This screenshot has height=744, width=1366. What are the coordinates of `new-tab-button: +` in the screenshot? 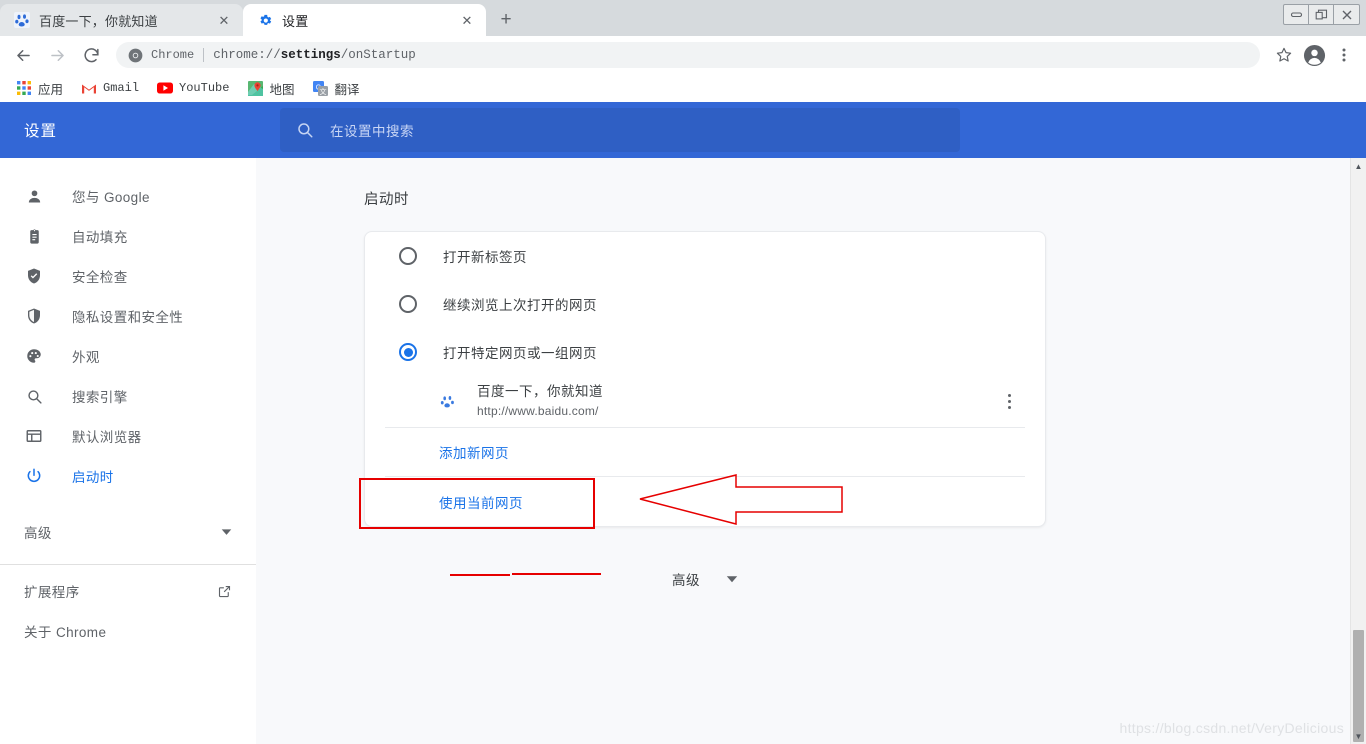 It's located at (506, 19).